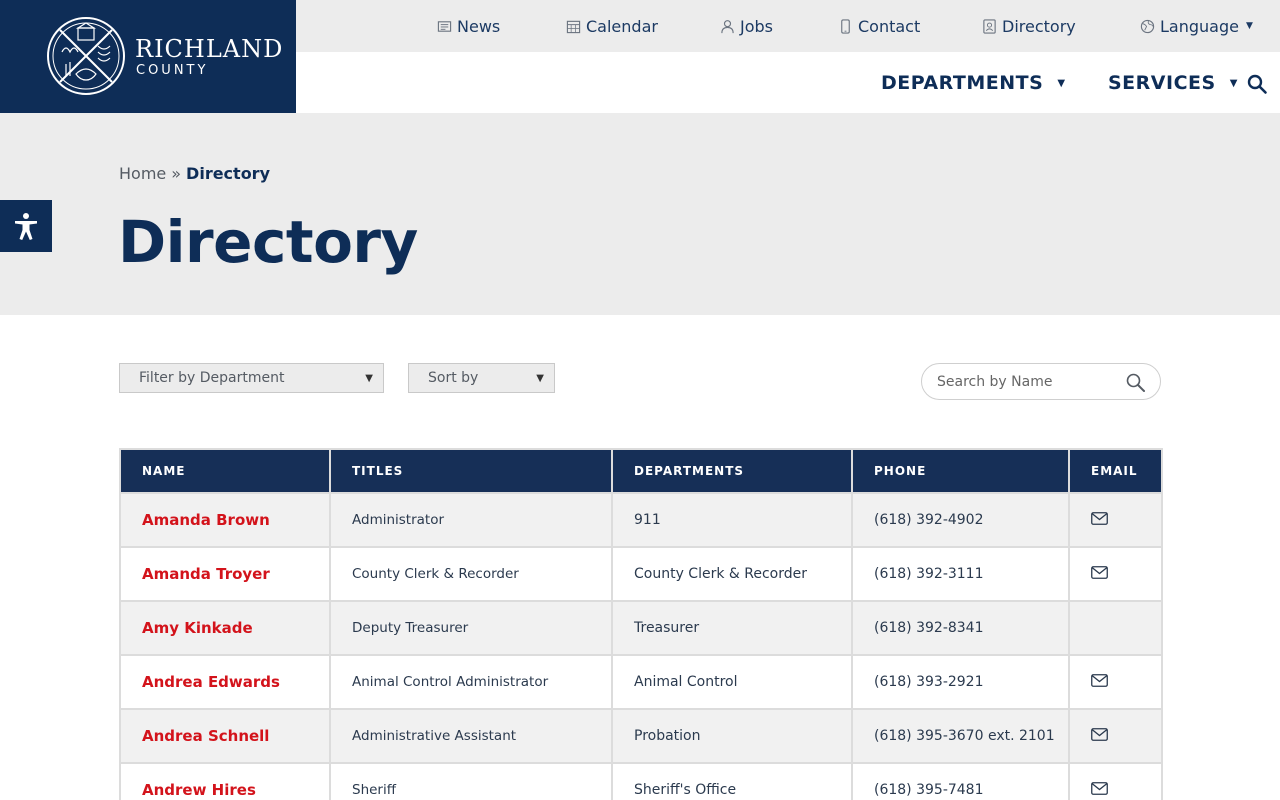 Image resolution: width=1280 pixels, height=800 pixels. I want to click on breadcrumb-current: Directory, so click(228, 173).